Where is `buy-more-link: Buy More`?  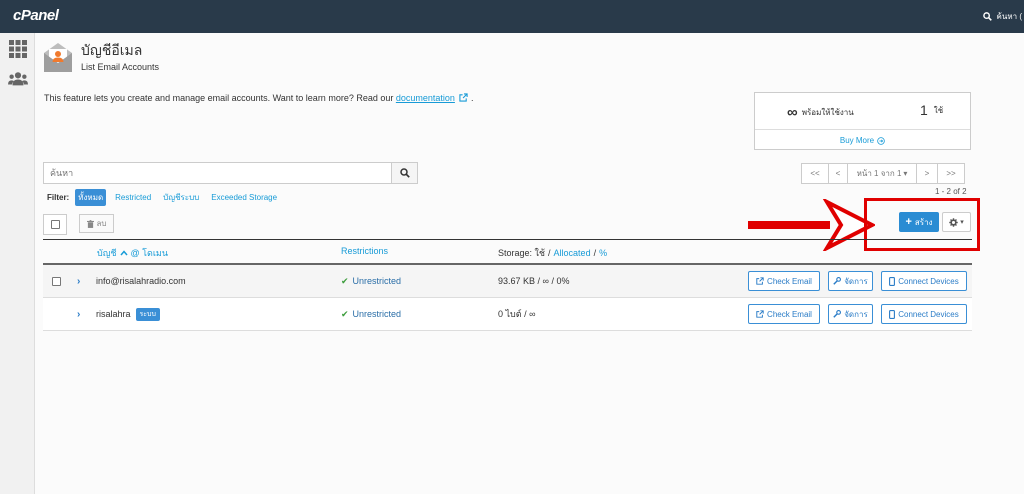
buy-more-link: Buy More is located at coordinates (862, 140).